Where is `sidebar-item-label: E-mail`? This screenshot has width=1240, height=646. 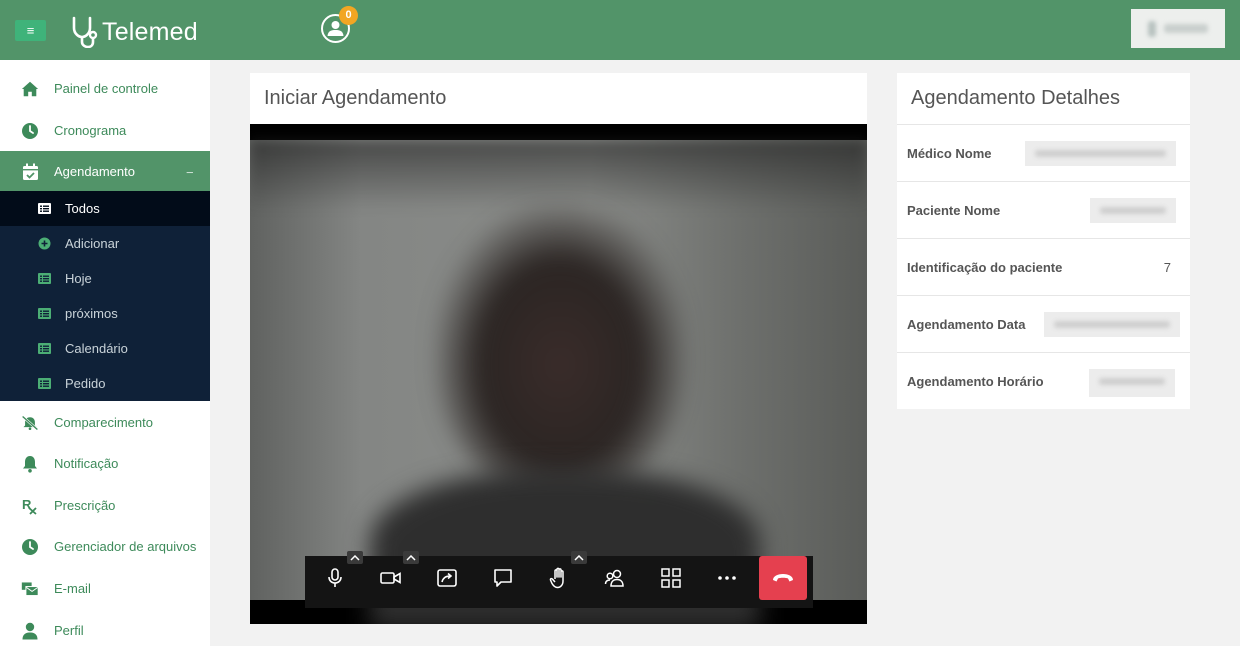
sidebar-item-label: E-mail is located at coordinates (72, 588).